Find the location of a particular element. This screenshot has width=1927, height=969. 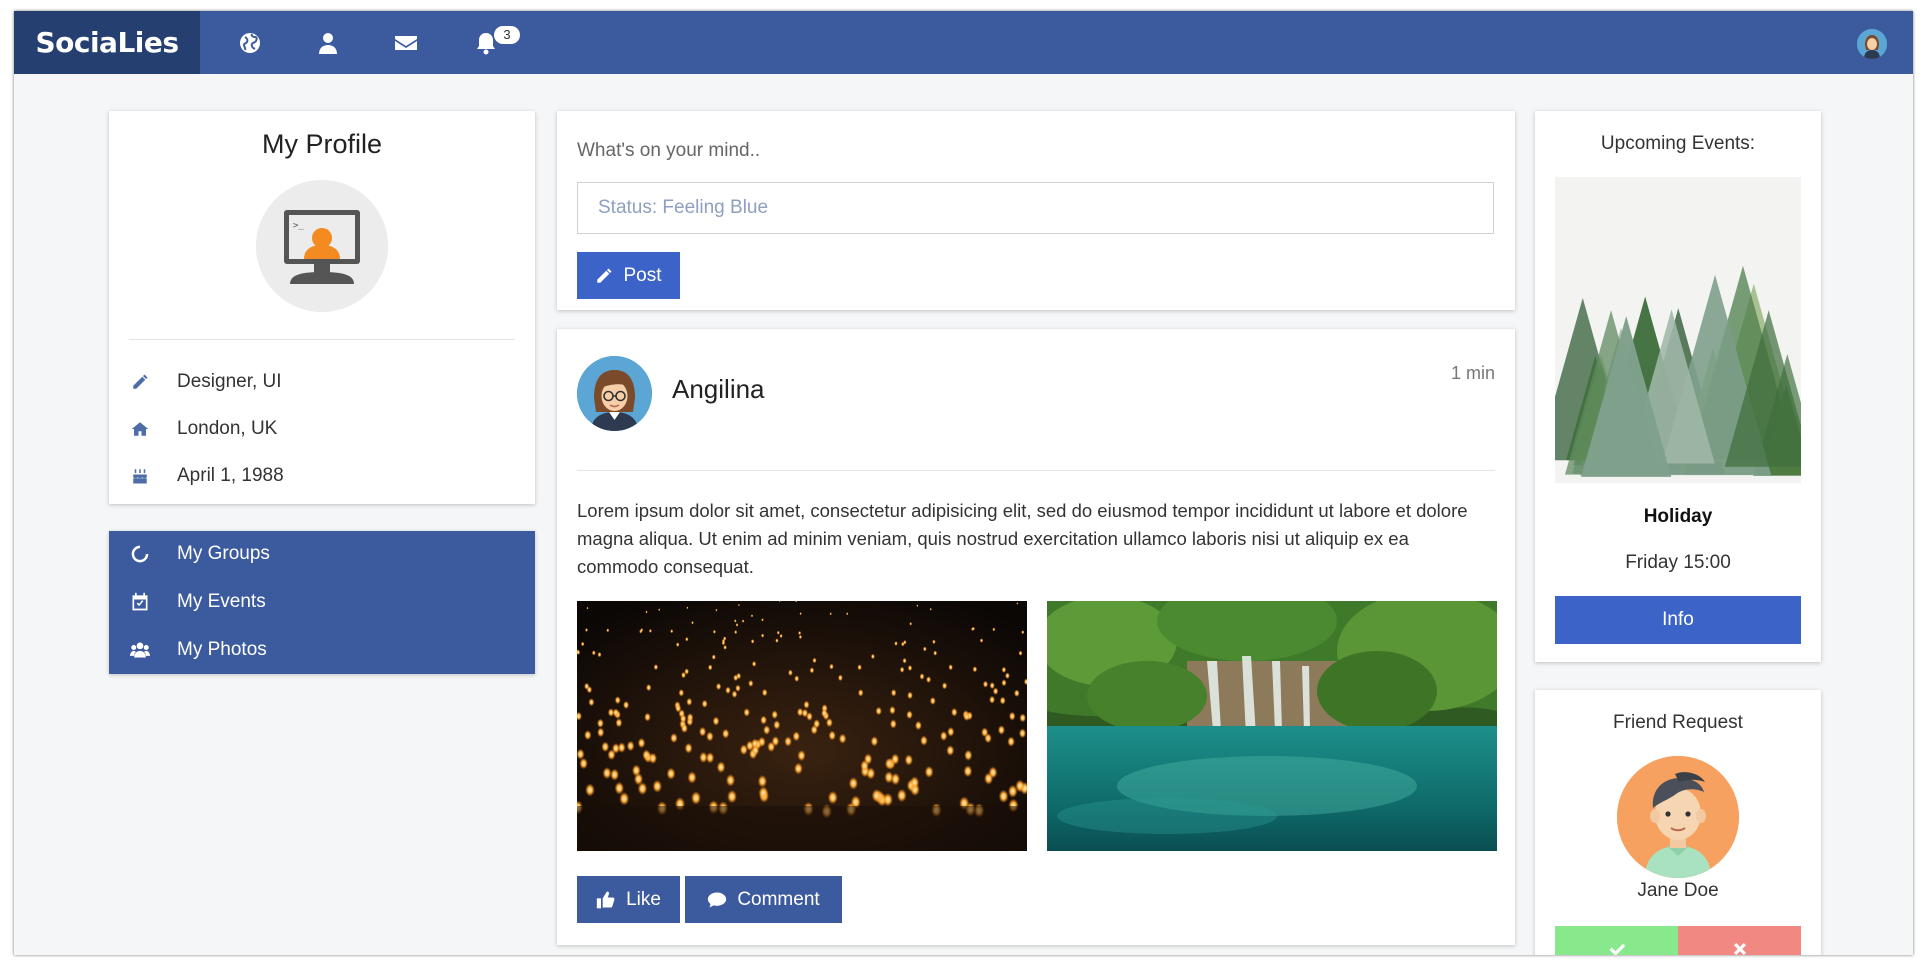

like-button-label: Like is located at coordinates (643, 899).